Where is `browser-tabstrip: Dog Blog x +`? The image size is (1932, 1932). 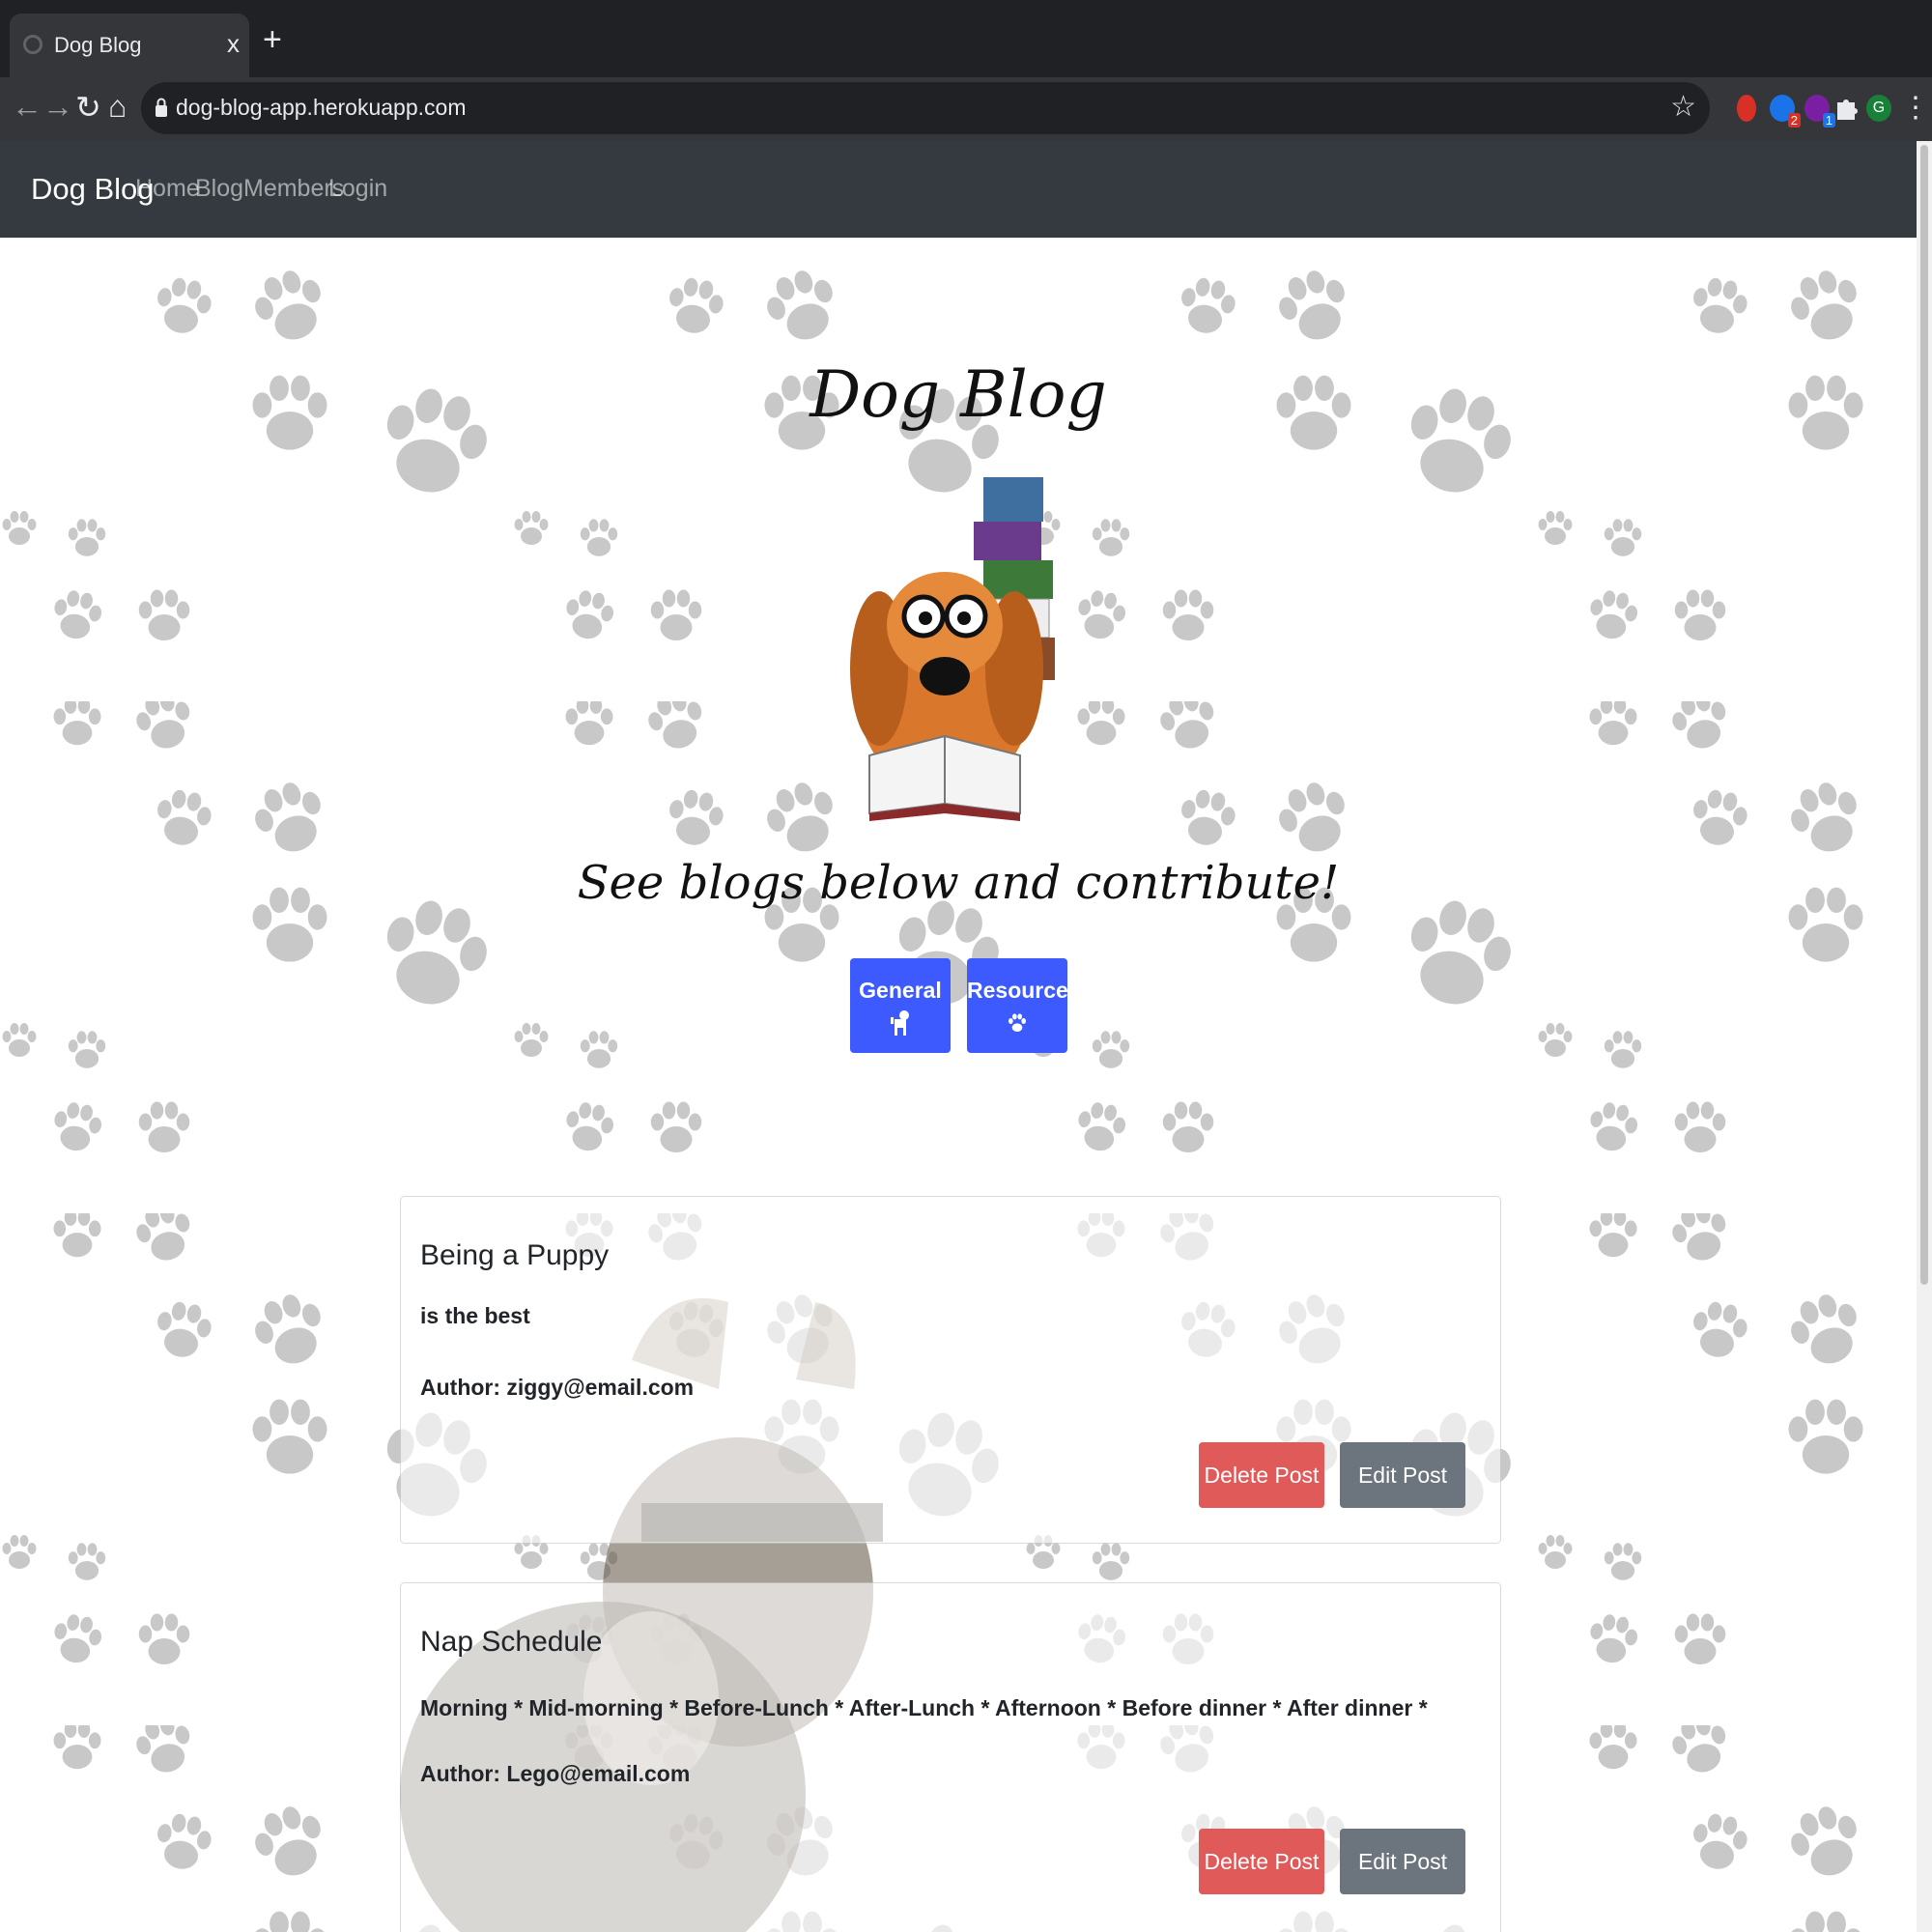
browser-tabstrip: Dog Blog x + is located at coordinates (966, 38).